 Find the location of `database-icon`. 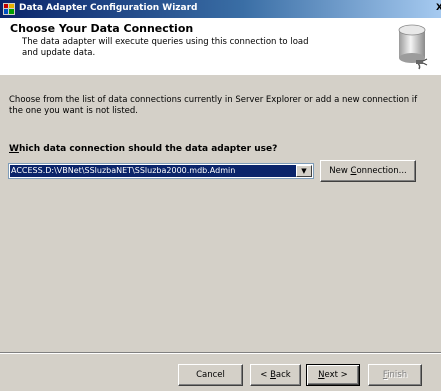

database-icon is located at coordinates (413, 47).